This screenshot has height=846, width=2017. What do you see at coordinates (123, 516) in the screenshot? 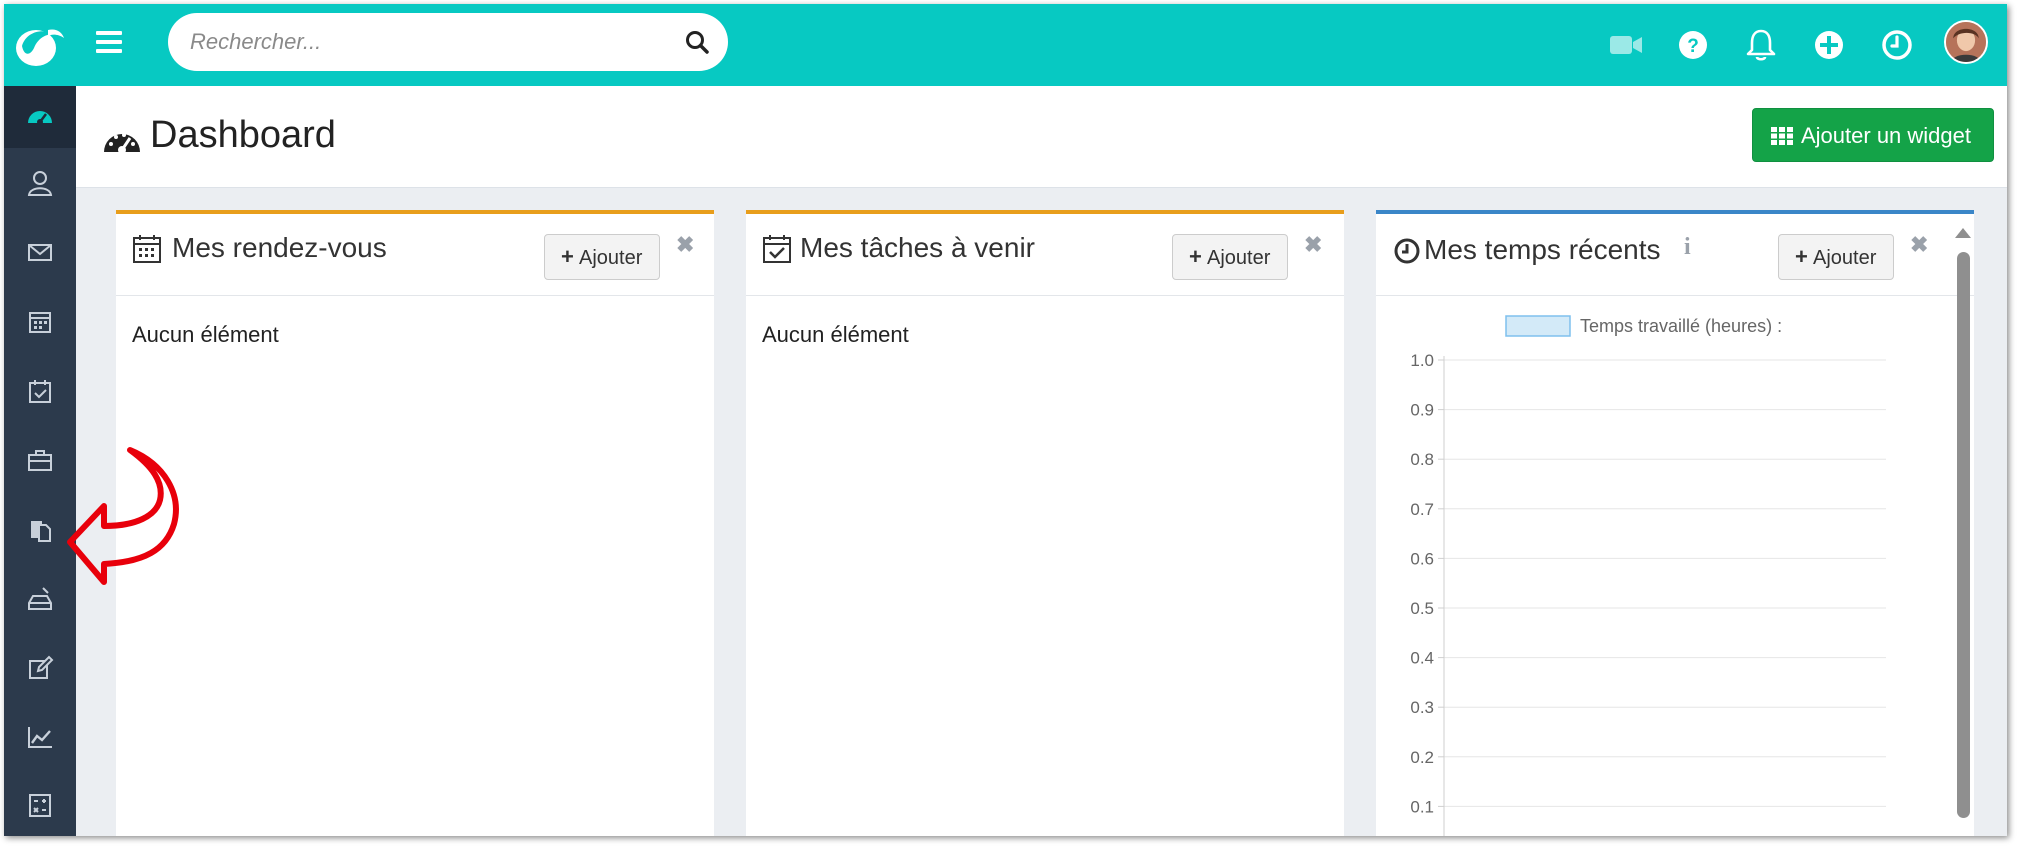
I see `annotation-arrow` at bounding box center [123, 516].